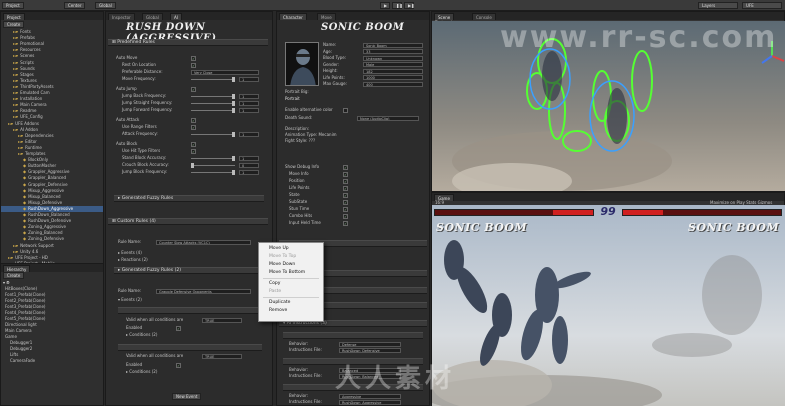 The height and width of the screenshot is (406, 785). What do you see at coordinates (302, 64) in the screenshot?
I see `character-portrait` at bounding box center [302, 64].